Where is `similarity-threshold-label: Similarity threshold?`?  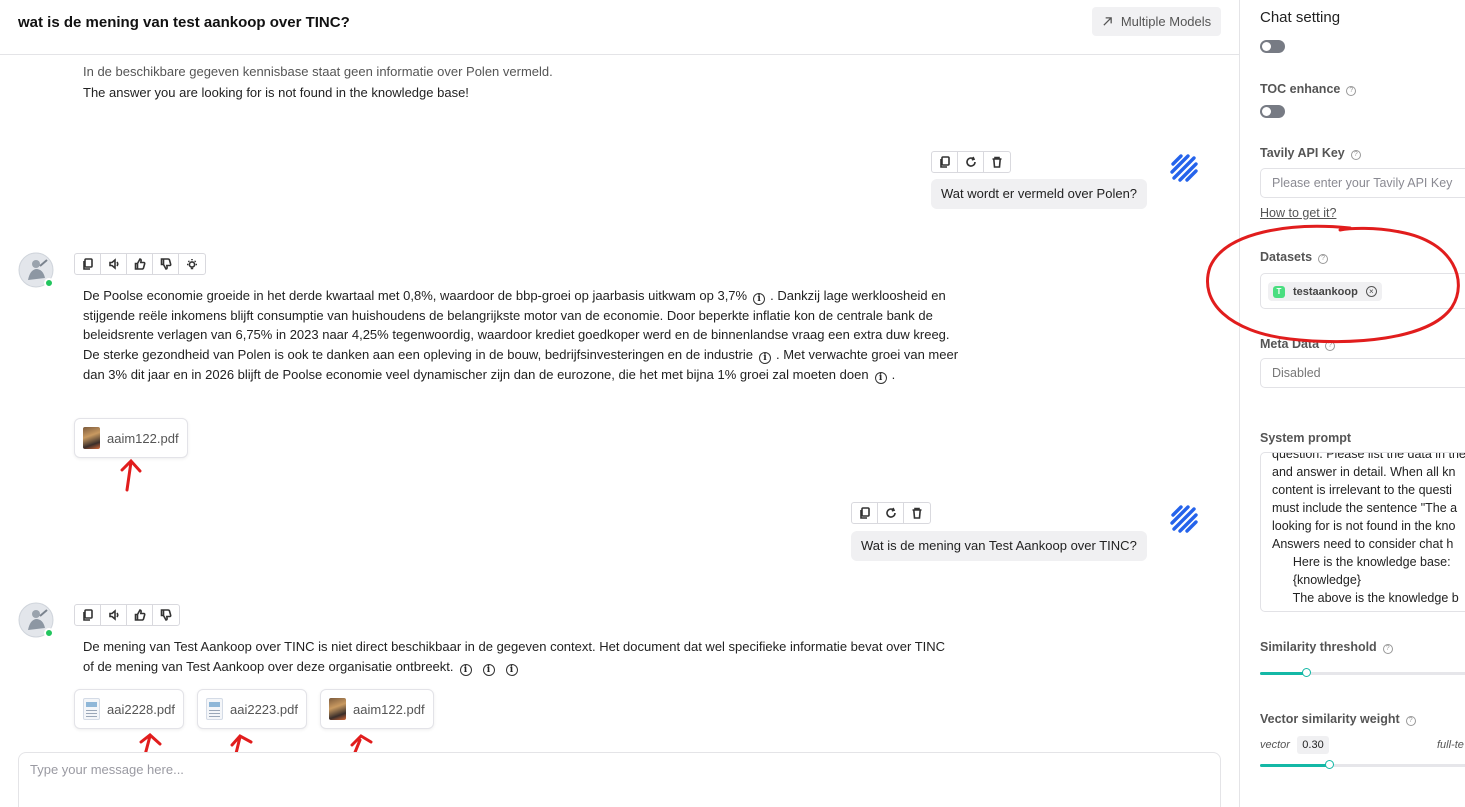
similarity-threshold-label: Similarity threshold? is located at coordinates (1326, 647).